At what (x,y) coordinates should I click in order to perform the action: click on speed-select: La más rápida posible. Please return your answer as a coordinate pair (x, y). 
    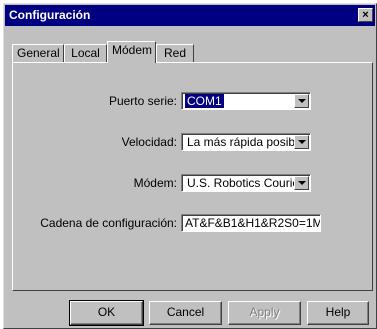
    Looking at the image, I should click on (246, 142).